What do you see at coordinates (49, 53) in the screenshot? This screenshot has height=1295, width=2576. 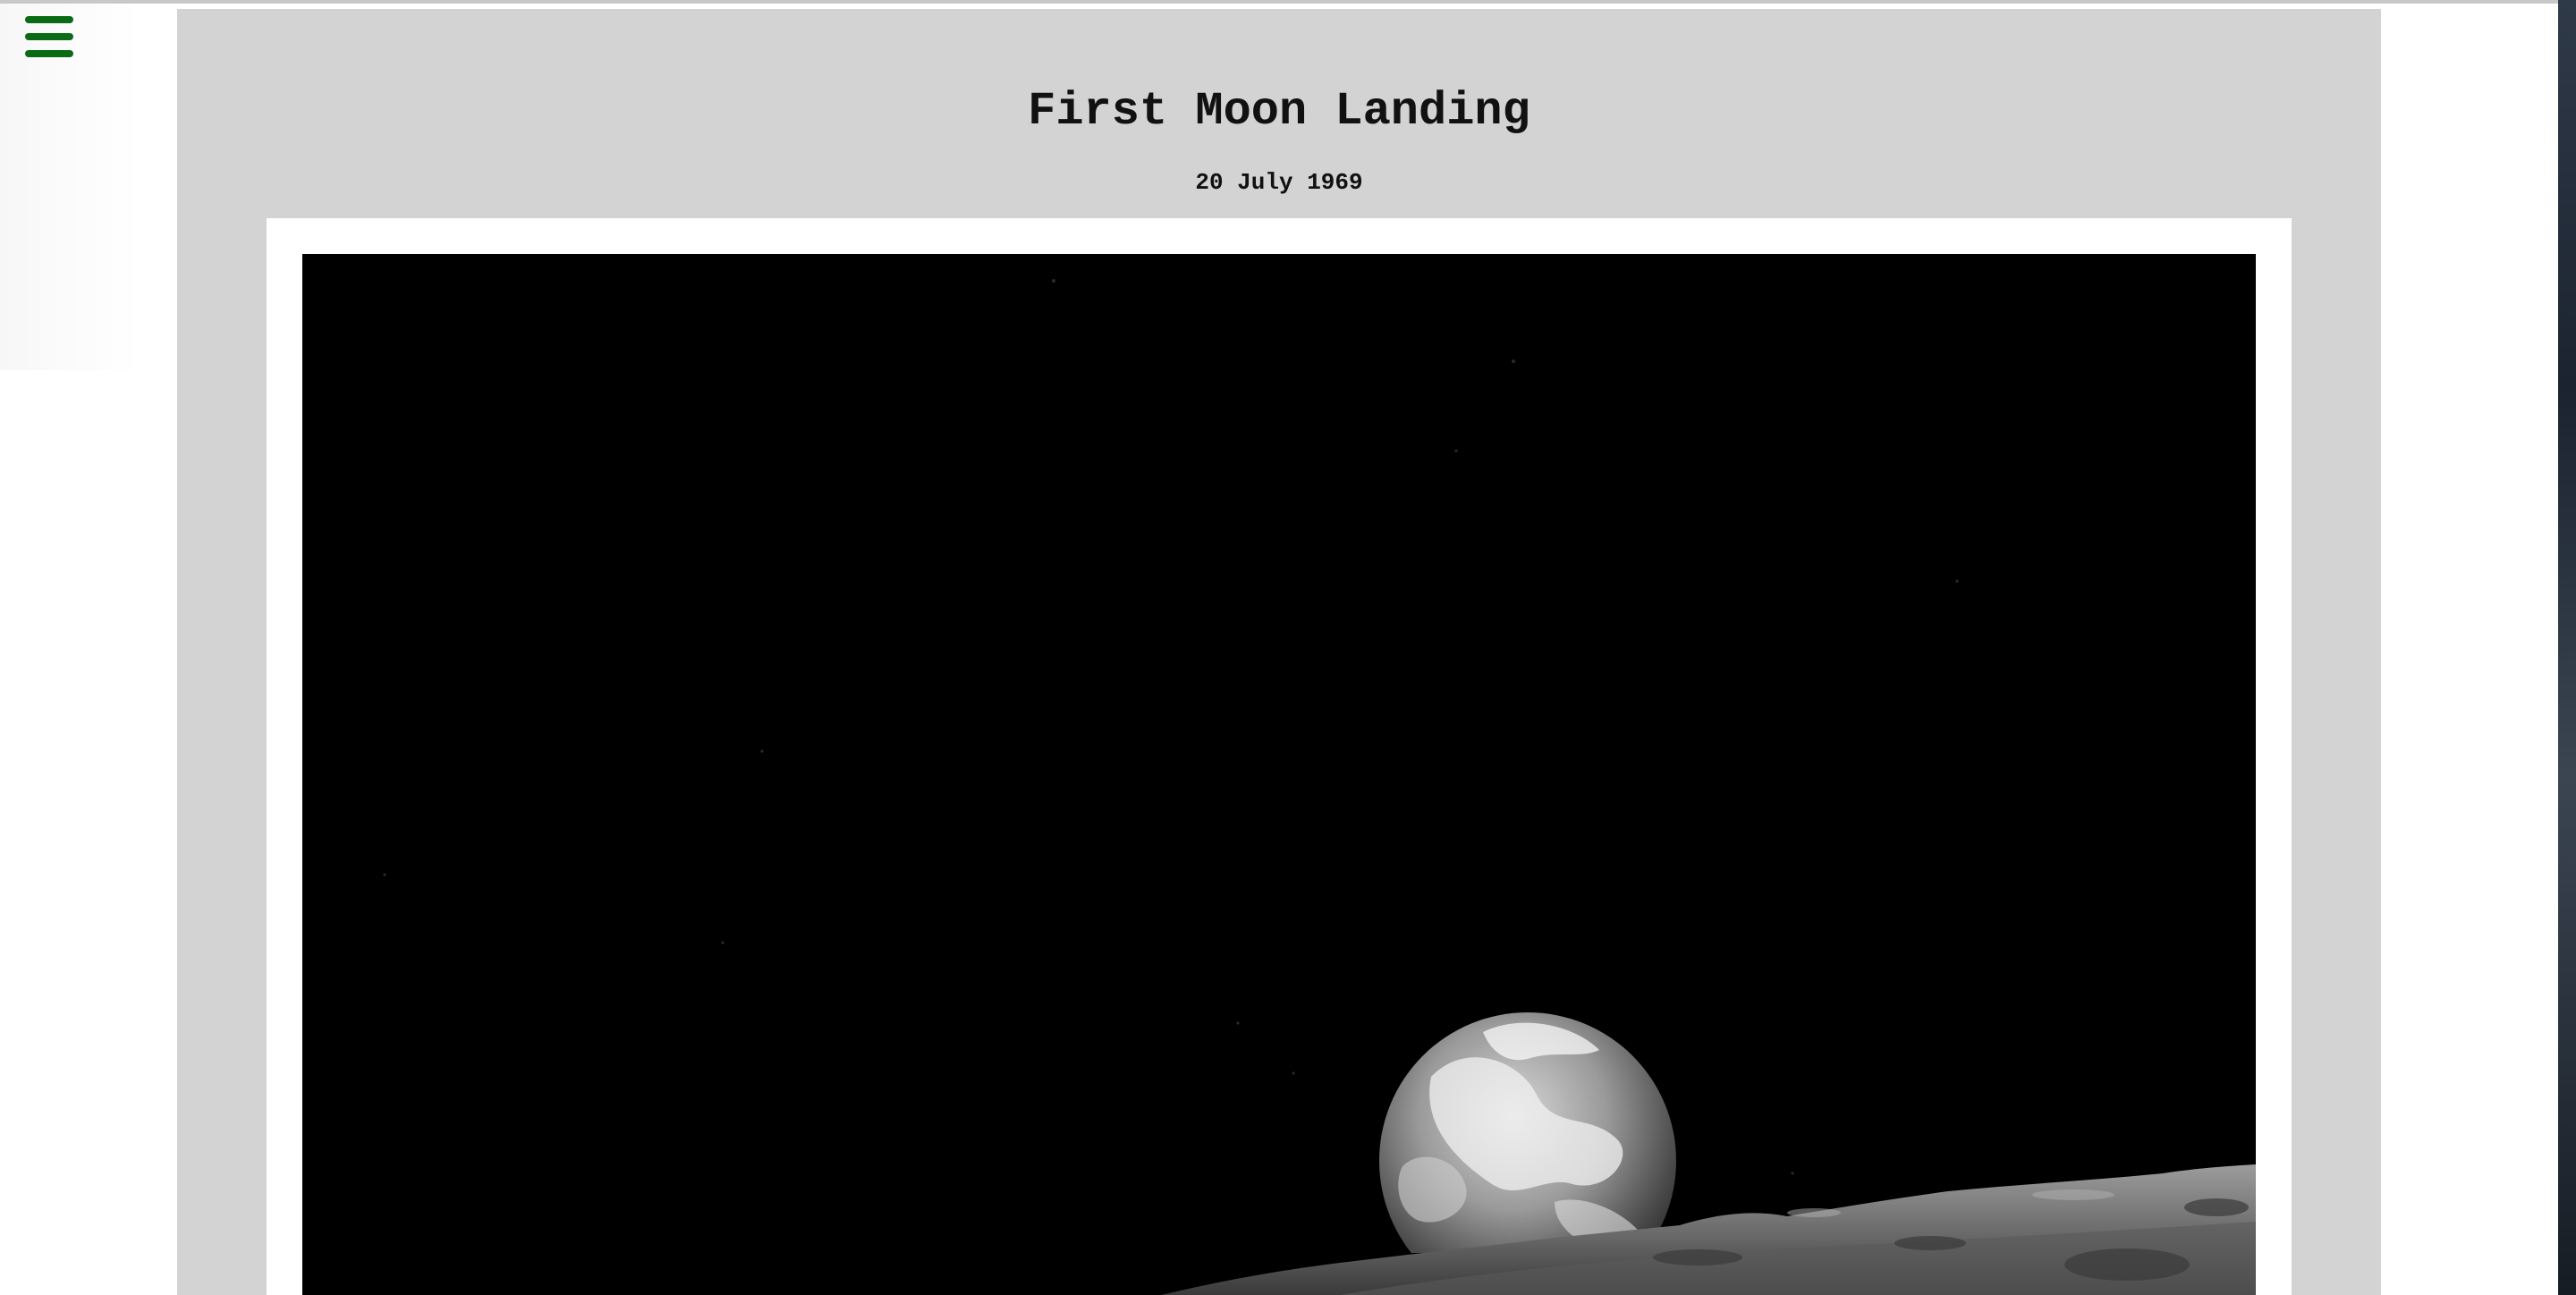 I see `menu-bar-bottom` at bounding box center [49, 53].